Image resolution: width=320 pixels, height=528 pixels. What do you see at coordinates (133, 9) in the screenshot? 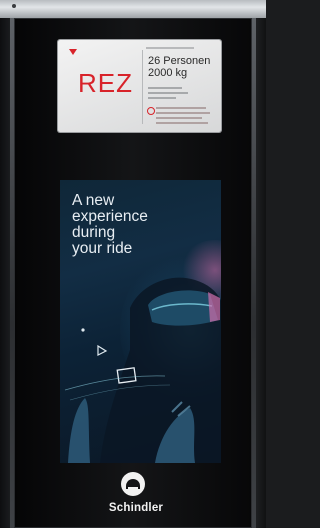
I see `top-metal-strip` at bounding box center [133, 9].